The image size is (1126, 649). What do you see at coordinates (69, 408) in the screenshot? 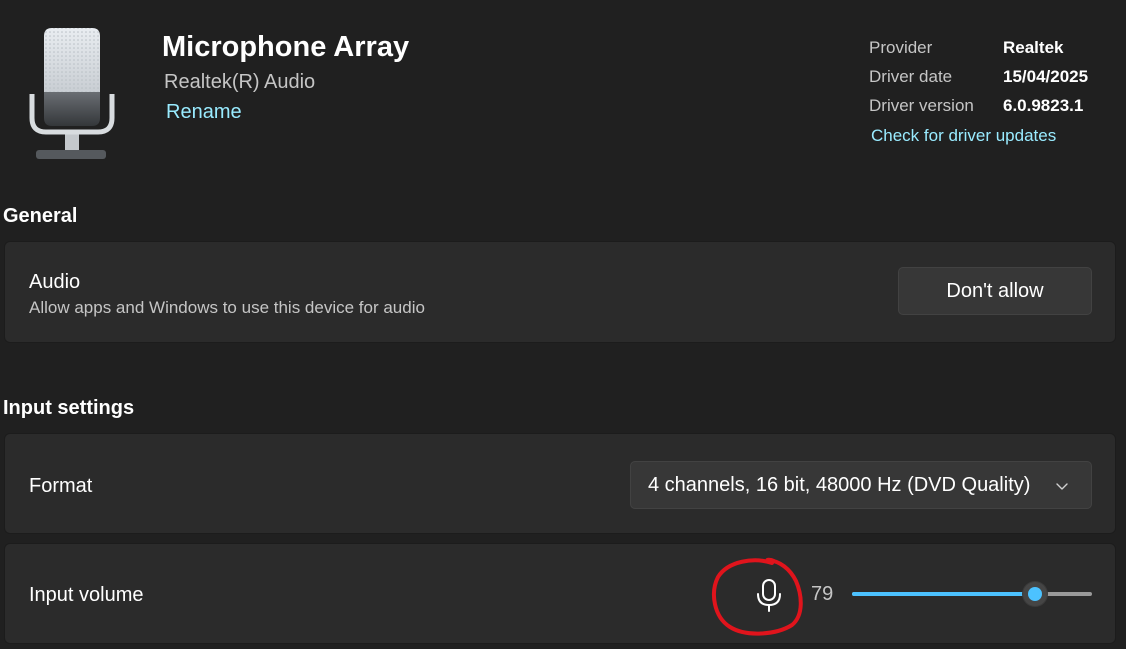
I see `input-settings-section-title: Input settings` at bounding box center [69, 408].